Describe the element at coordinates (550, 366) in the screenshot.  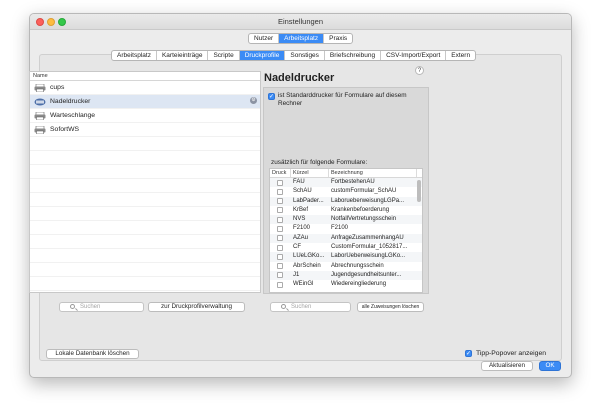
I see `ok-button: OK` at that location.